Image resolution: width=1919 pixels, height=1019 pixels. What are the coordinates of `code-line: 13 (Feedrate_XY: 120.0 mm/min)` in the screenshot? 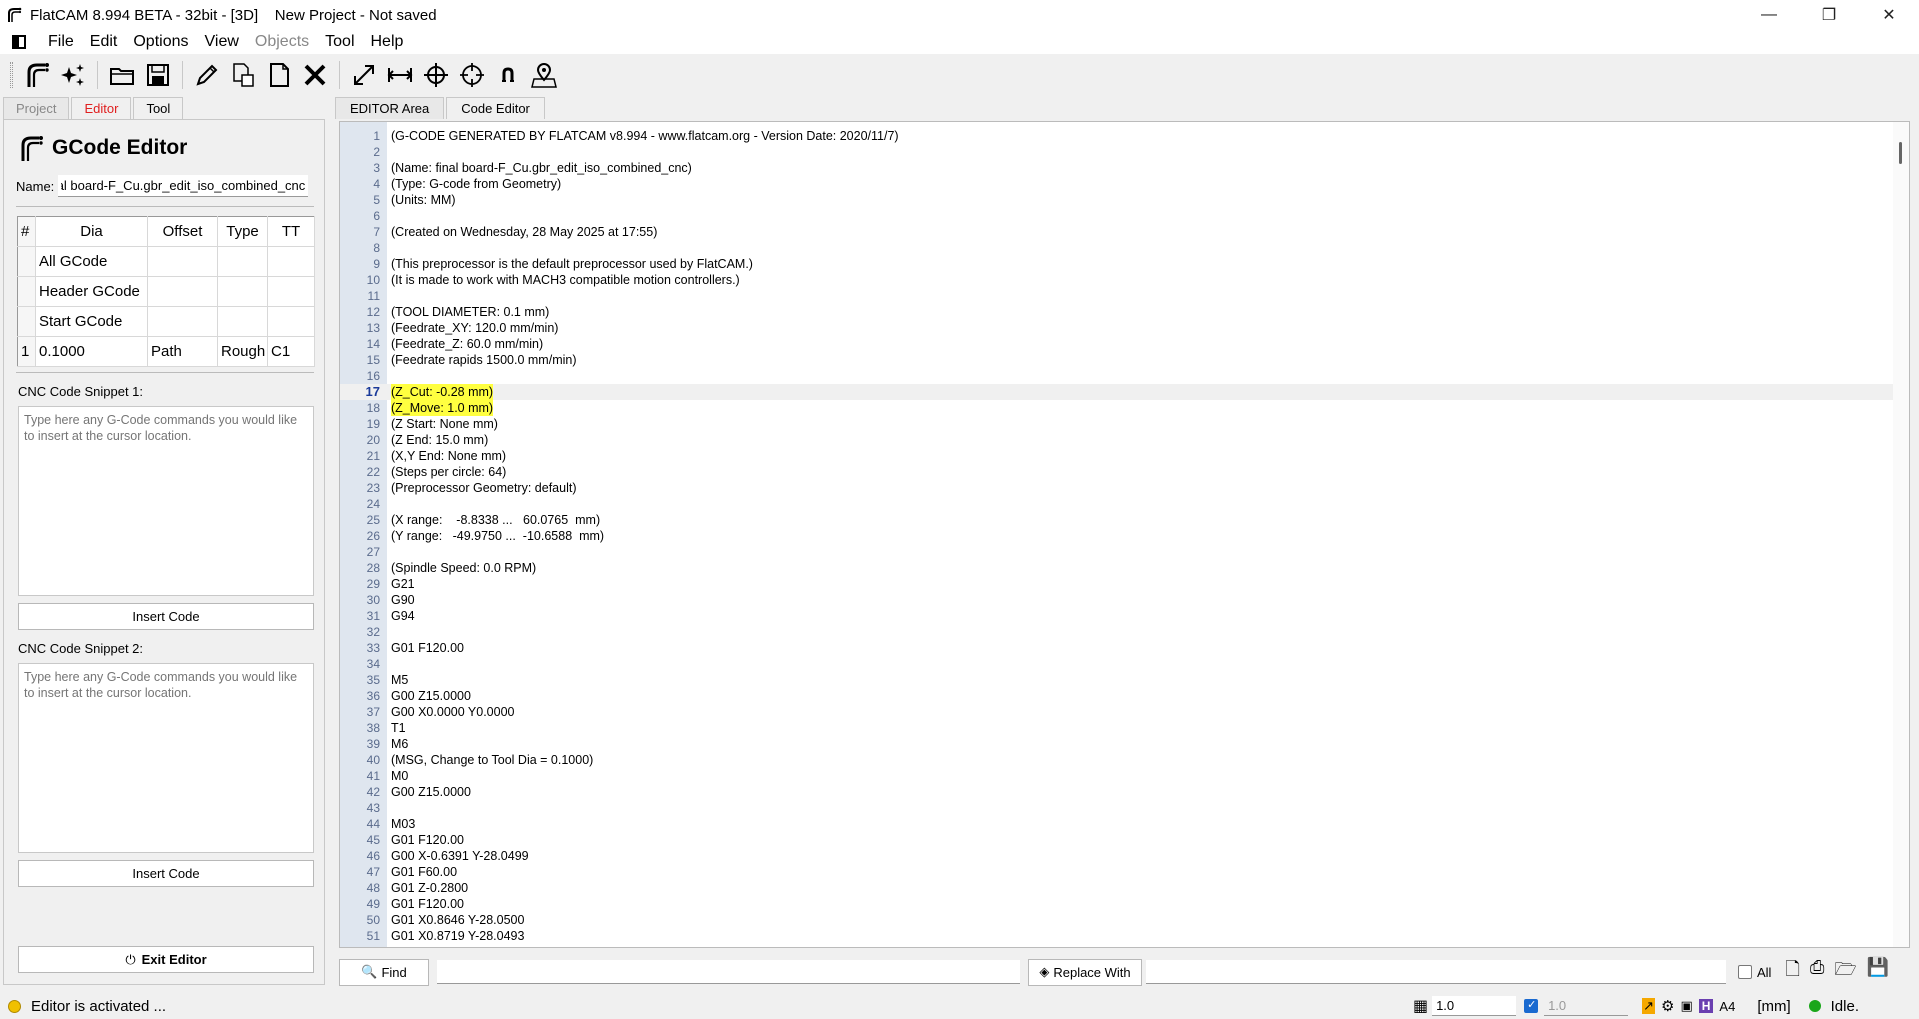 It's located at (1124, 328).